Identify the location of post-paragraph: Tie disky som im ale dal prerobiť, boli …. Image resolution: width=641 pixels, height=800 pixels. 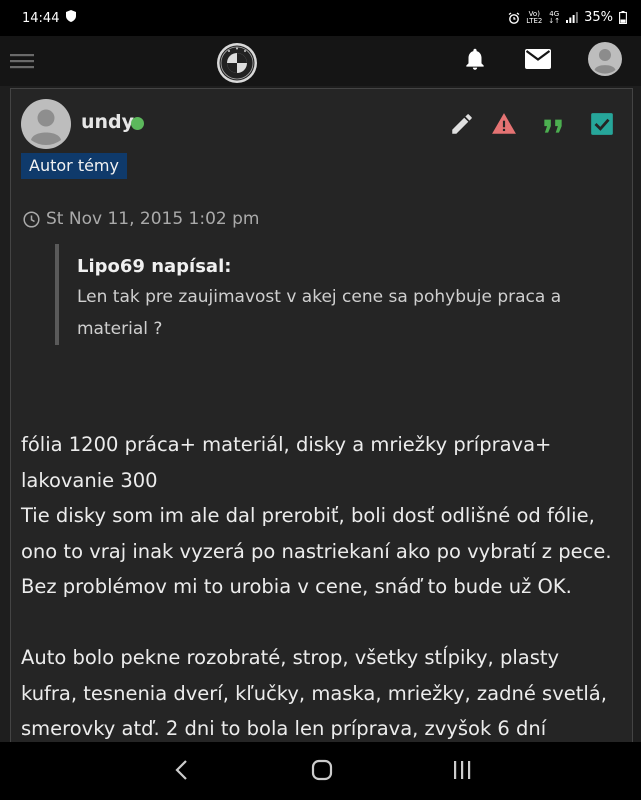
(316, 551).